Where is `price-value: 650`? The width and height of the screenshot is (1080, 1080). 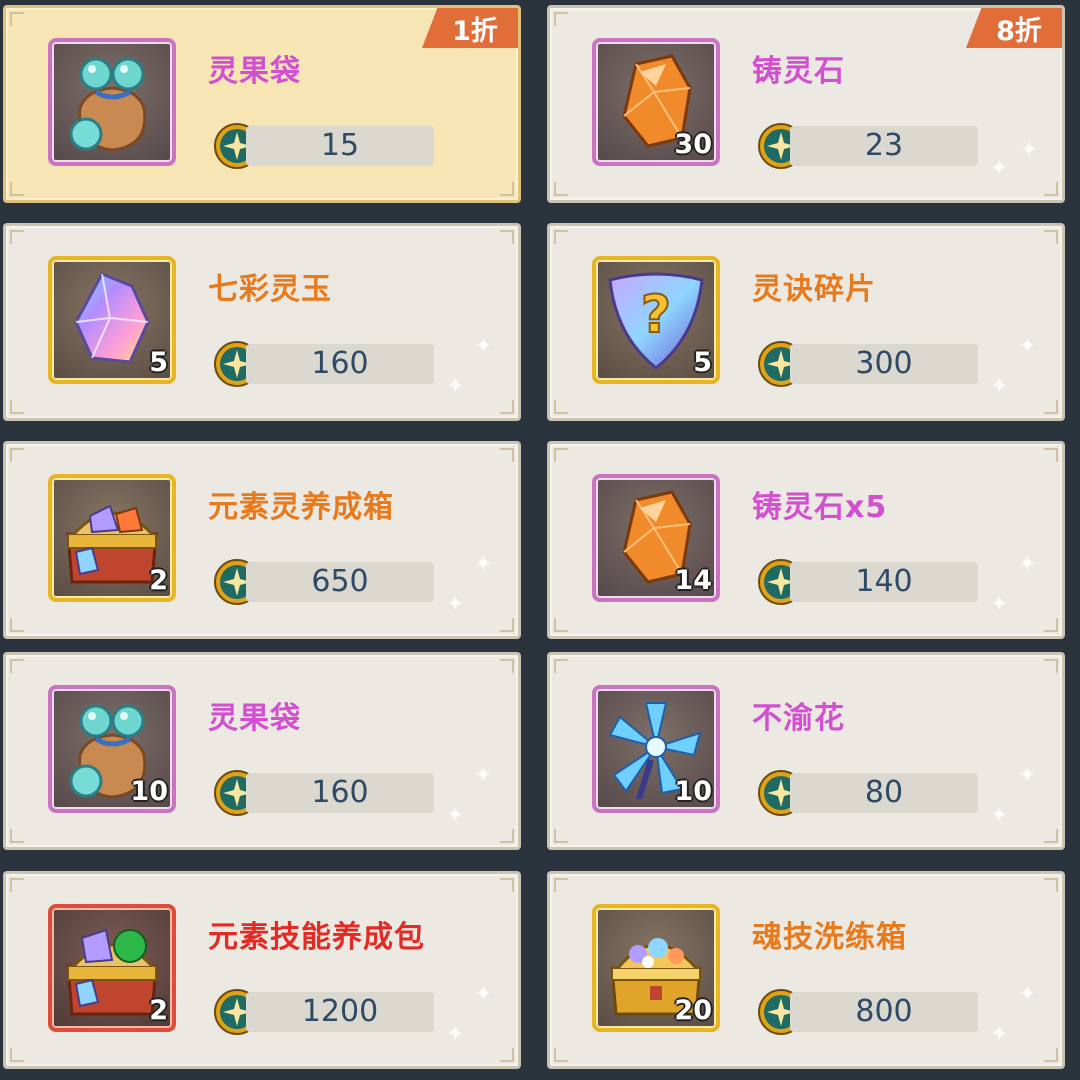
price-value: 650 is located at coordinates (340, 581).